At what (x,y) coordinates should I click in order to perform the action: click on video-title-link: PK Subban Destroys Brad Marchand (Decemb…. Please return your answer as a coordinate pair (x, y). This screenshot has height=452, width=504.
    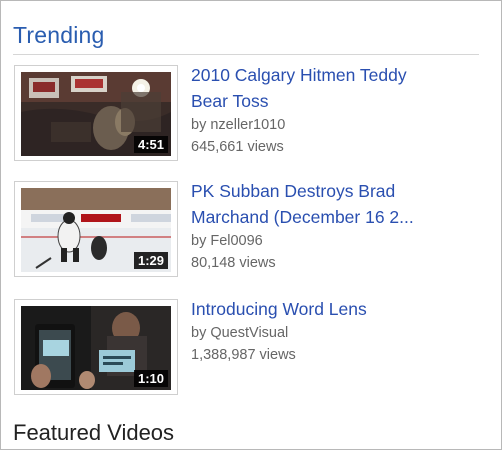
    Looking at the image, I should click on (336, 204).